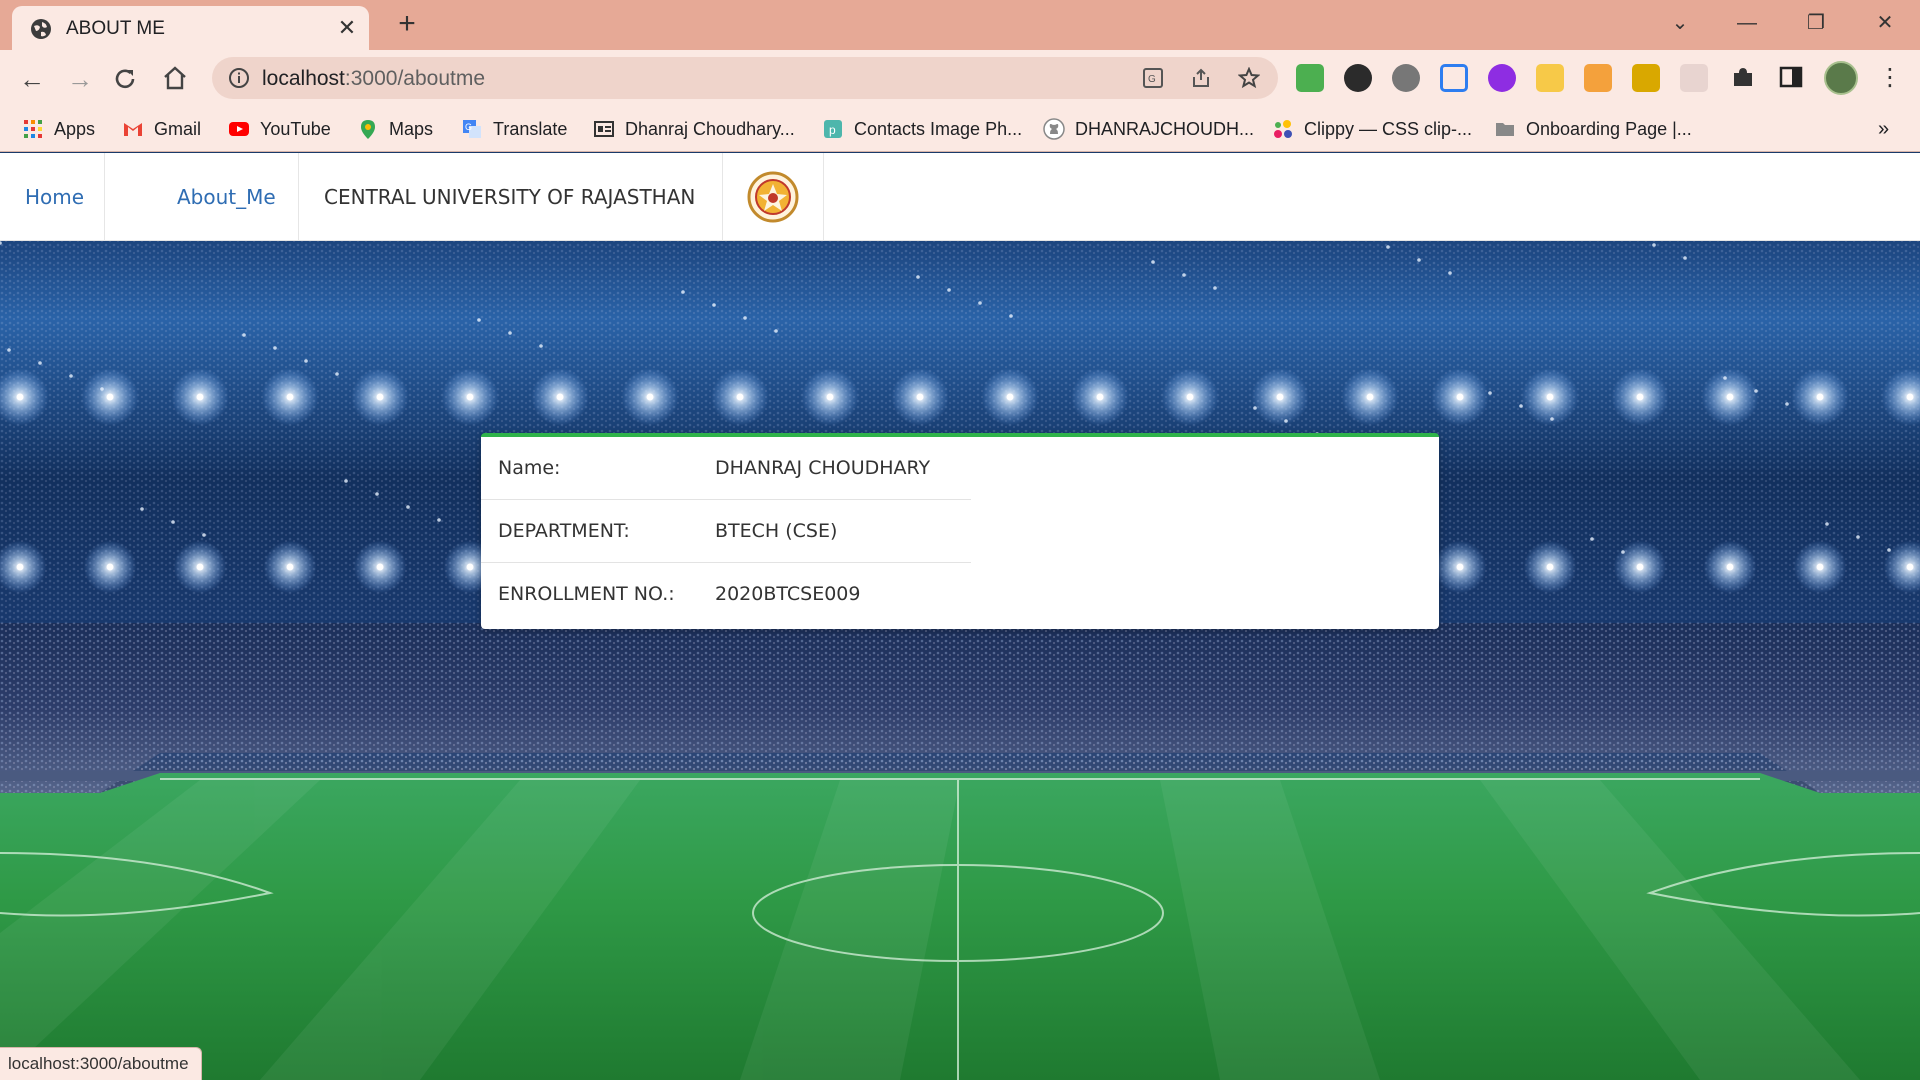 The height and width of the screenshot is (1080, 1920). I want to click on name-value: DHANRAJ CHOUDHARY, so click(823, 468).